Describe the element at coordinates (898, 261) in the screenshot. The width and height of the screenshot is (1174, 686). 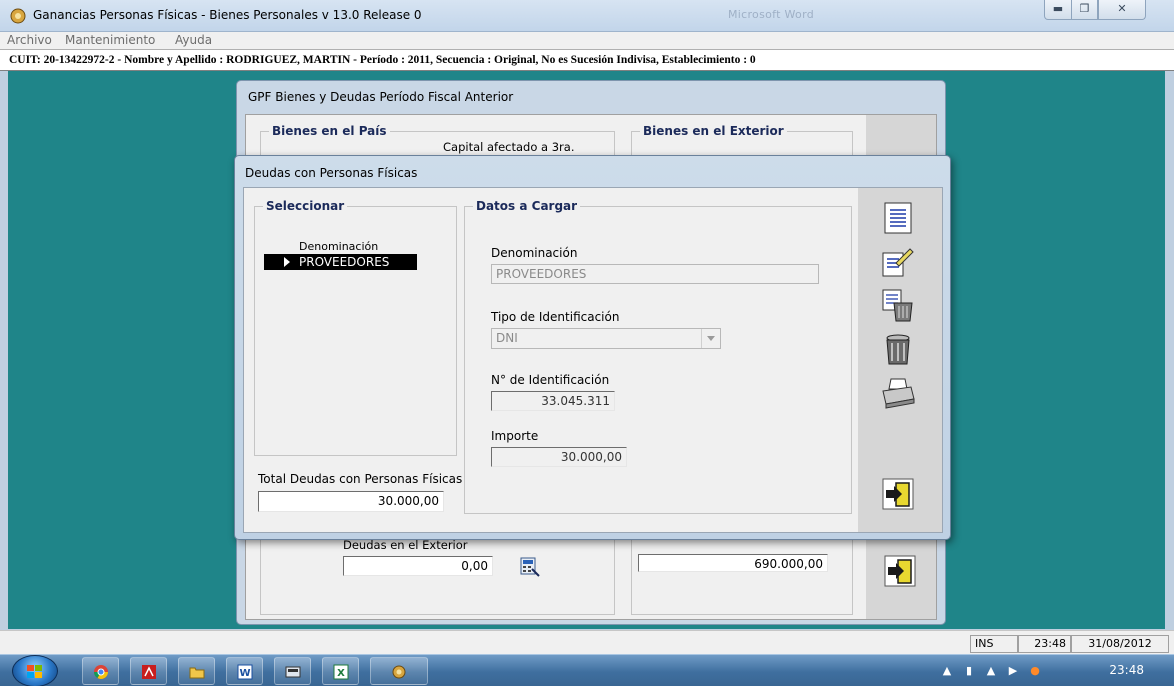
I see `edit-record-icon` at that location.